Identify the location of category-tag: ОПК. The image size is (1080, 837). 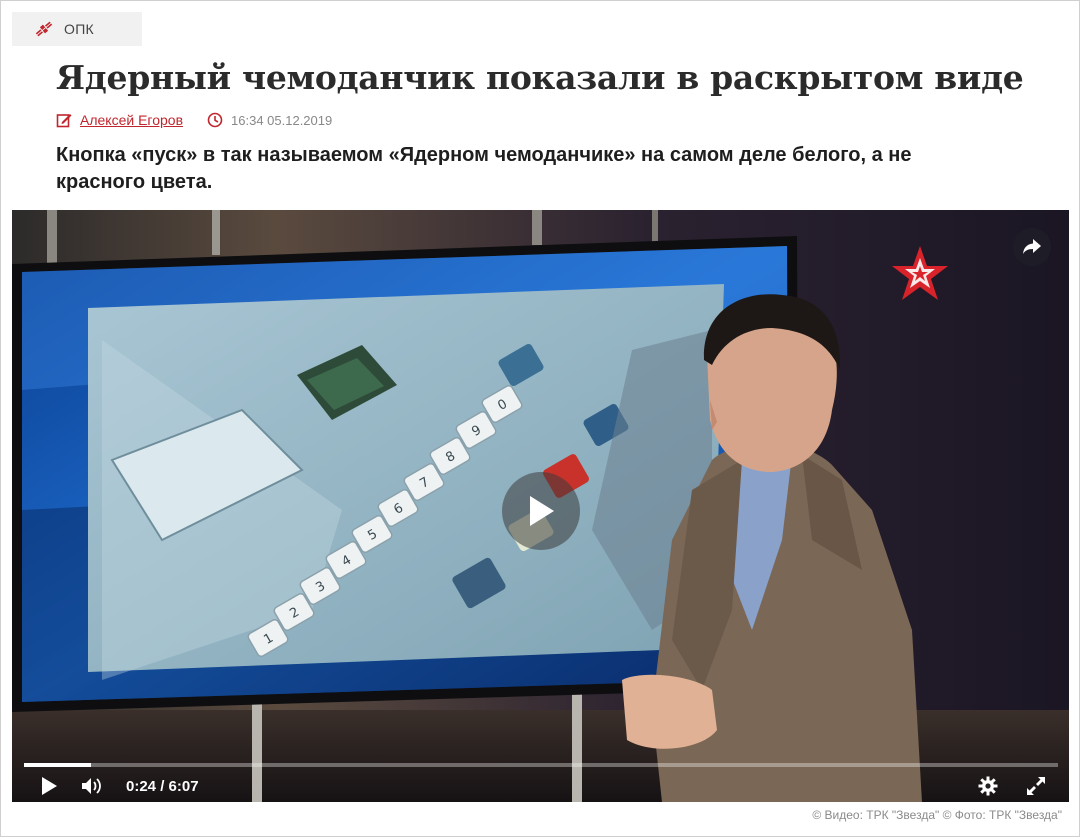
(77, 29).